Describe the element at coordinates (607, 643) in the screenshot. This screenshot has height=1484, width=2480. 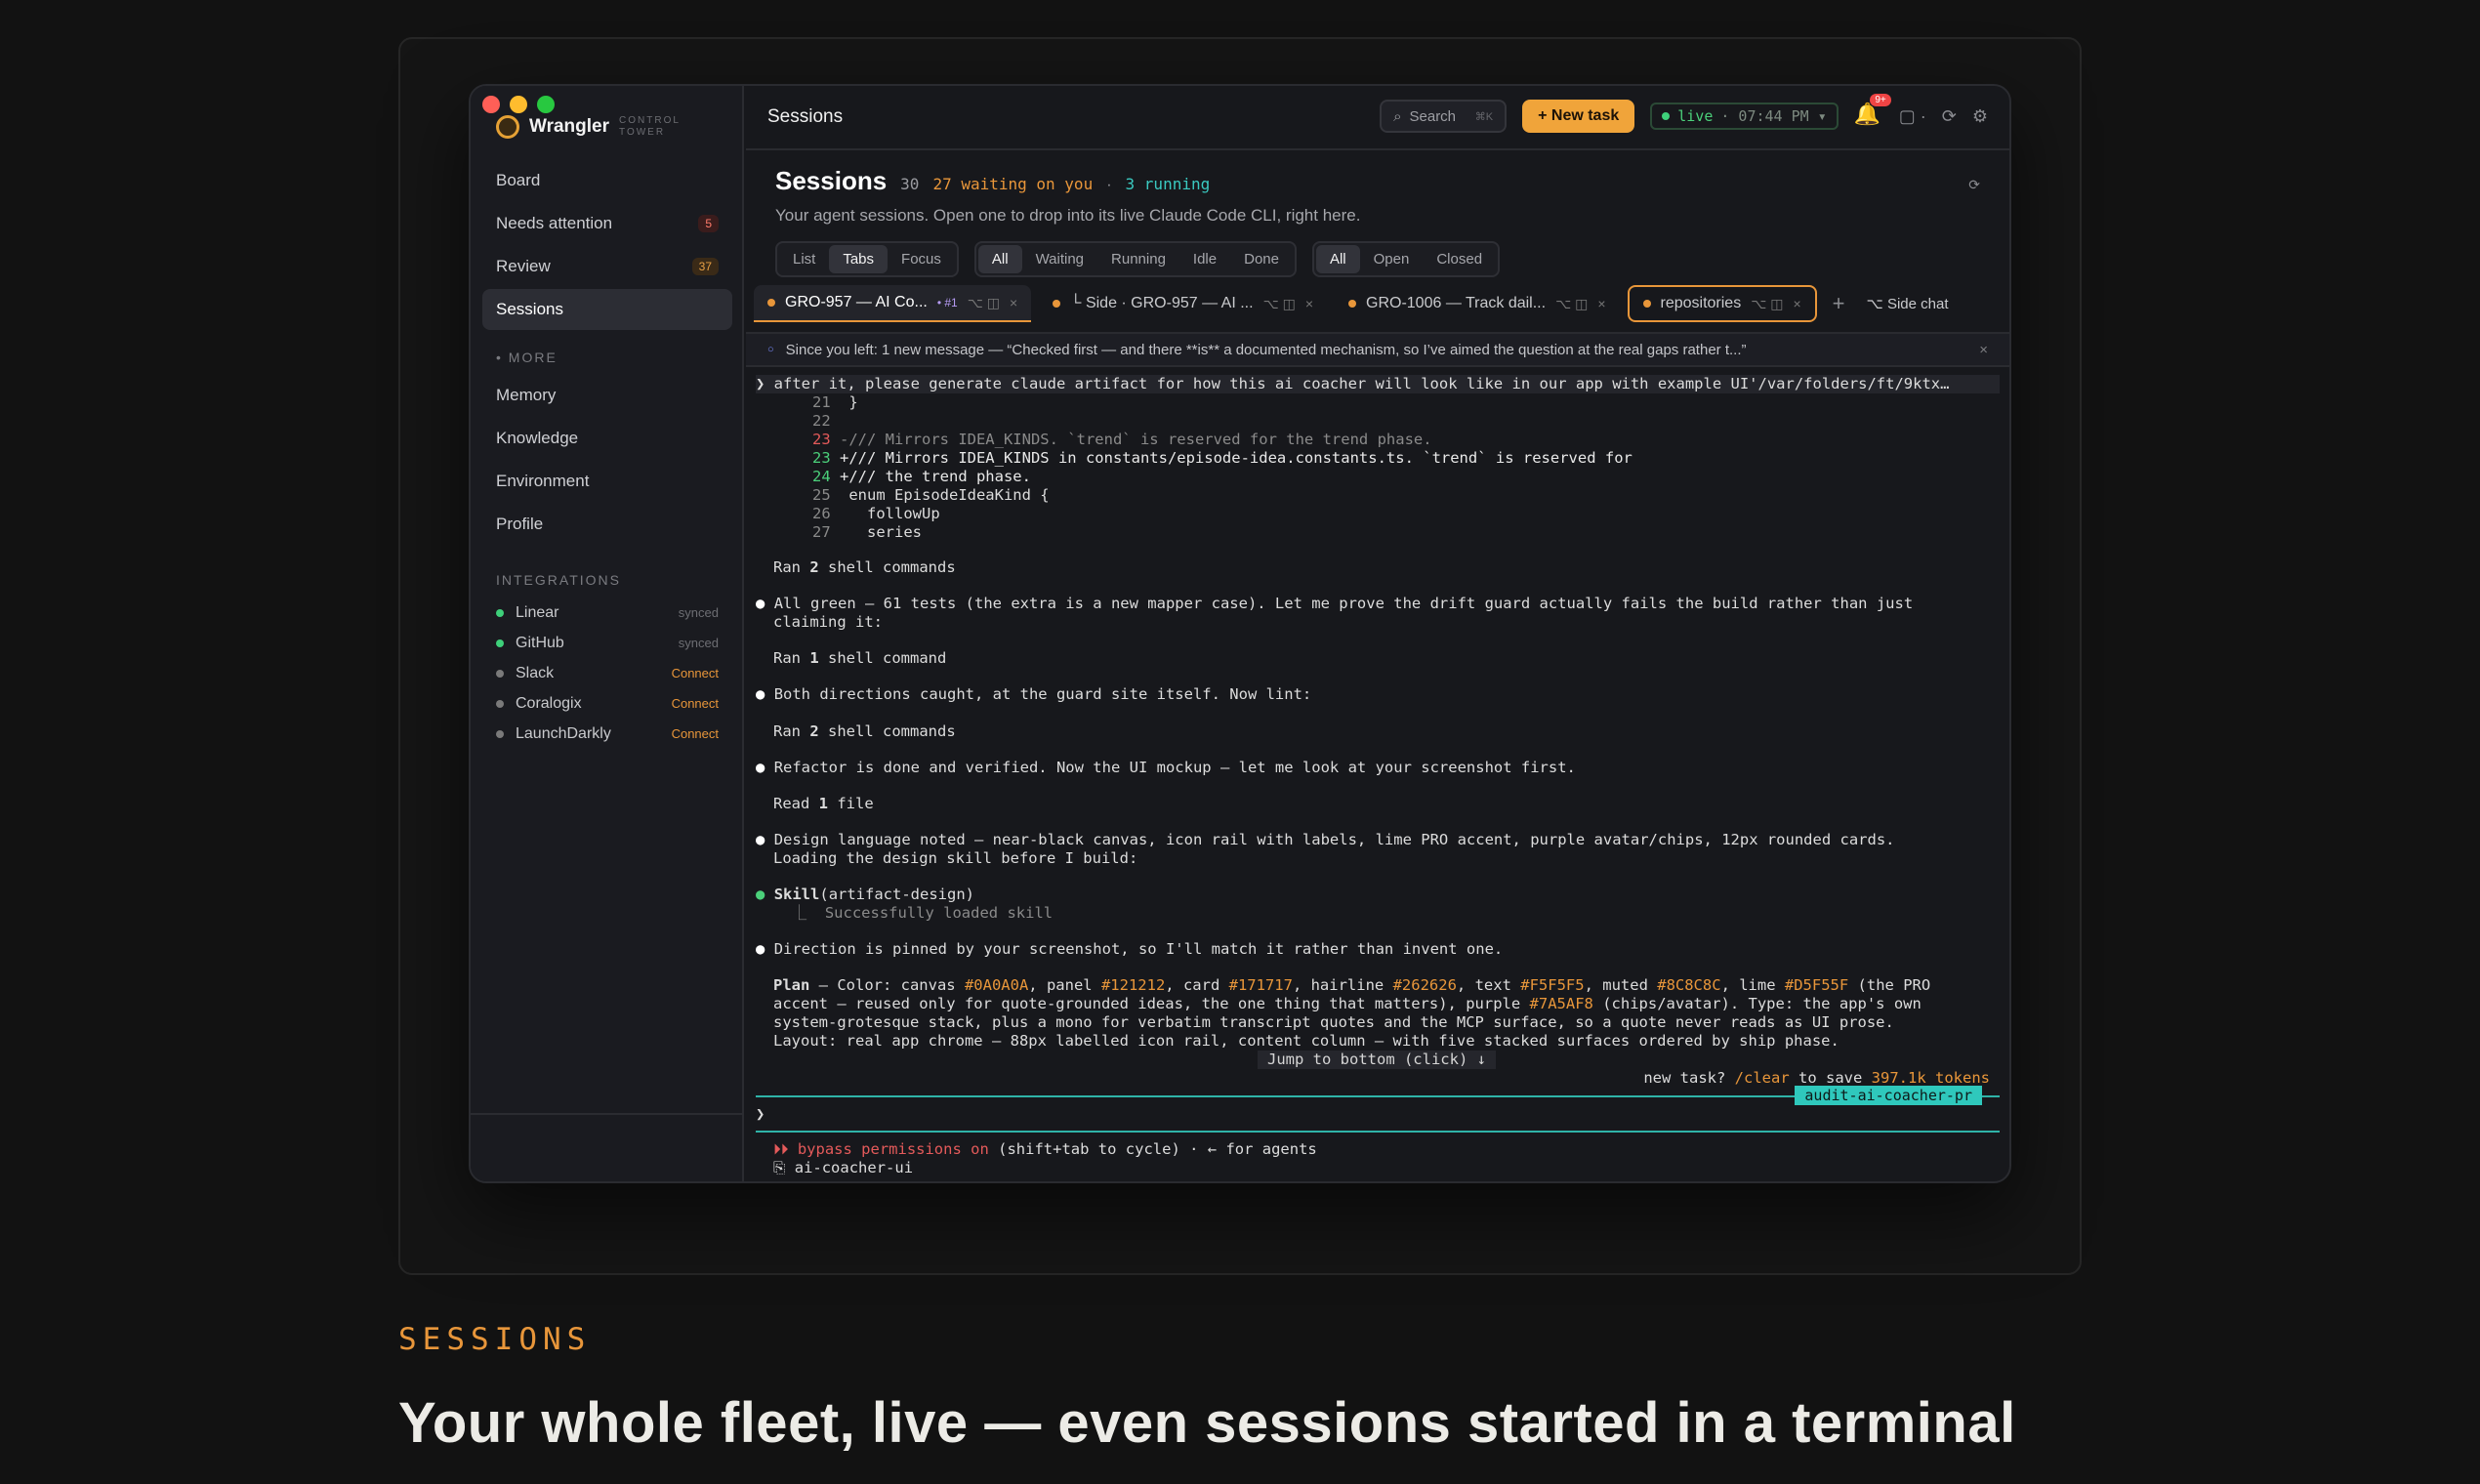
I see `integration-github: GitHub synced` at that location.